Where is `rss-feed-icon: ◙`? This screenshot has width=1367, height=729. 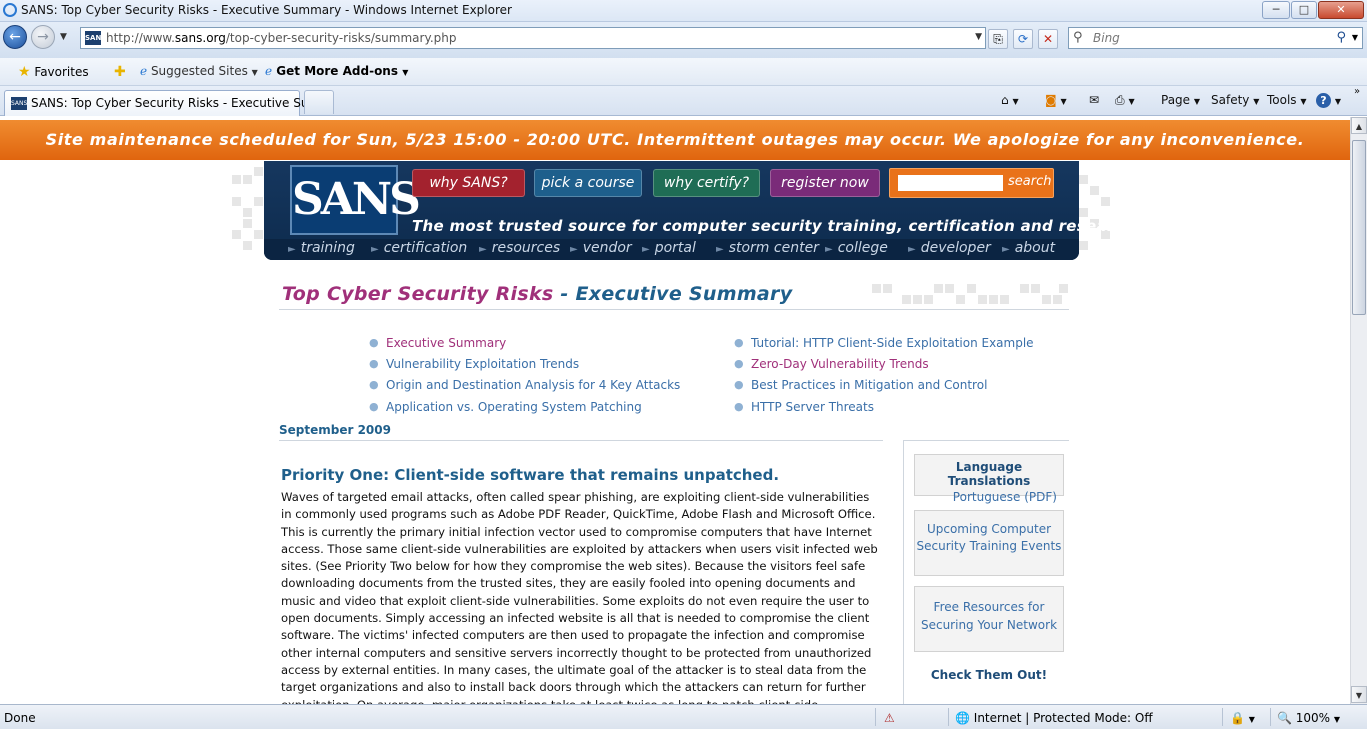 rss-feed-icon: ◙ is located at coordinates (1051, 100).